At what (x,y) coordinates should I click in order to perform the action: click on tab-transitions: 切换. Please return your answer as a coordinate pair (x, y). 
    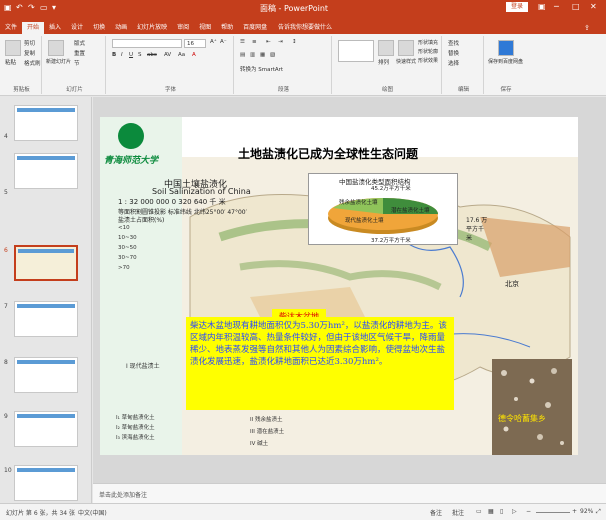
    Looking at the image, I should click on (99, 28).